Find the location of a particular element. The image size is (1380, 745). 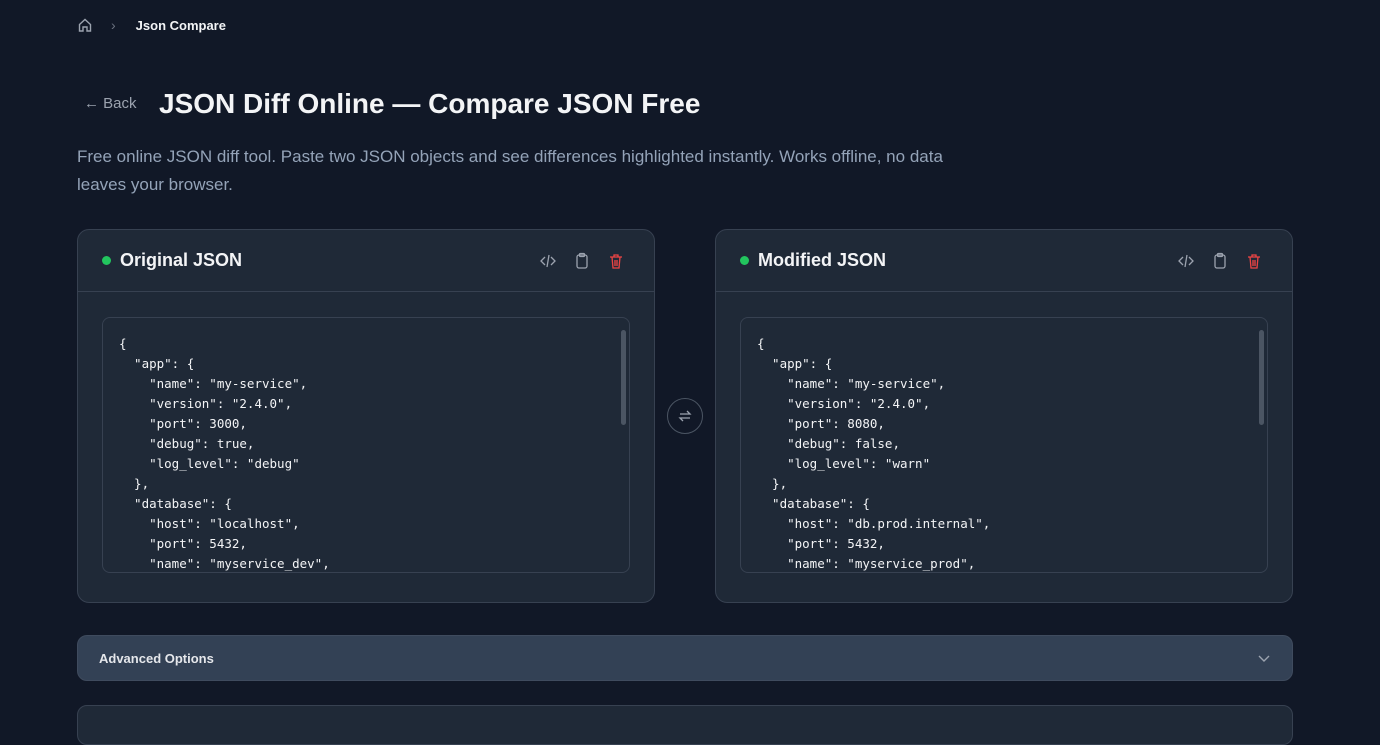

back-link: ← Back is located at coordinates (110, 103).